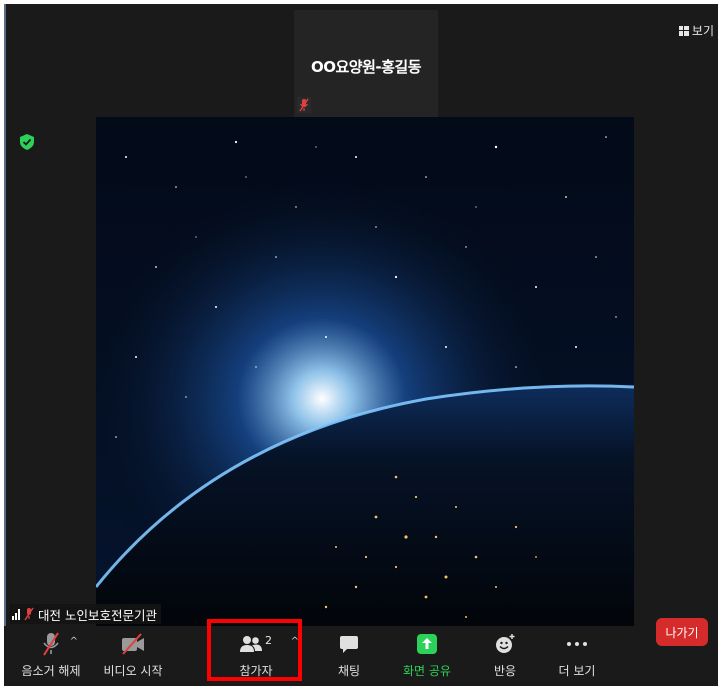 The height and width of the screenshot is (686, 718). I want to click on more-icon, so click(577, 644).